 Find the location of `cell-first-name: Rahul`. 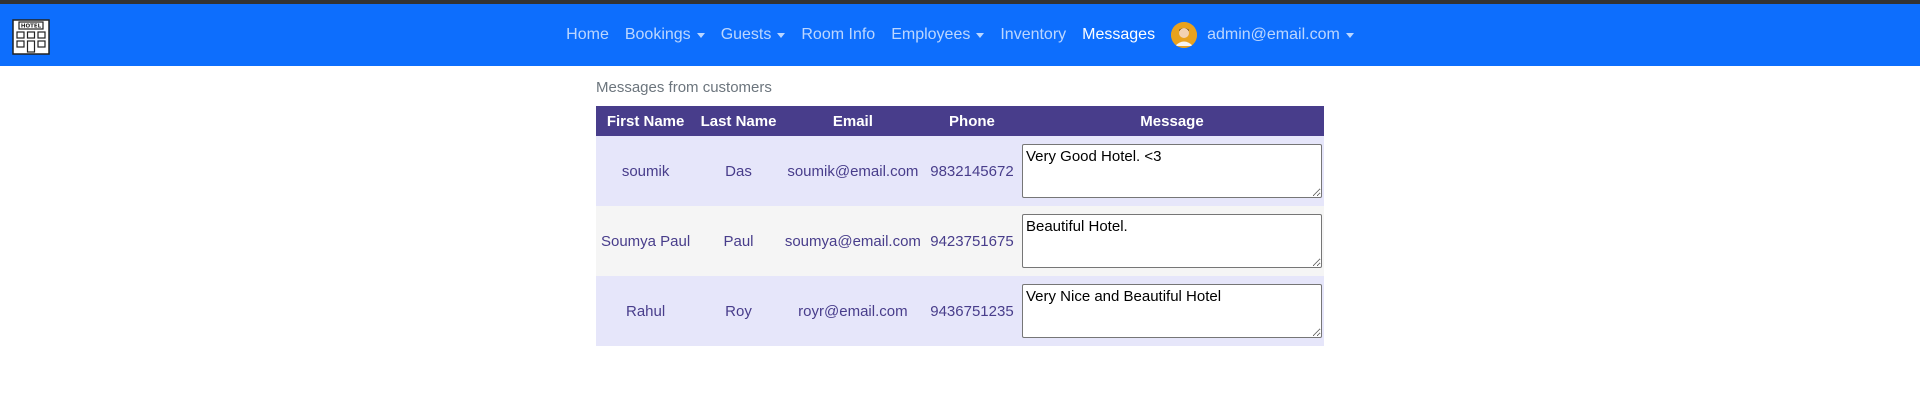

cell-first-name: Rahul is located at coordinates (646, 311).